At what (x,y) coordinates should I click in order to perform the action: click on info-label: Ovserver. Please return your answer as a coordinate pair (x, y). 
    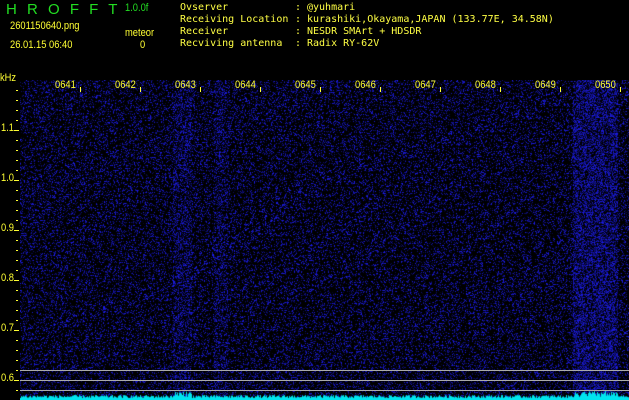
    Looking at the image, I should click on (204, 7).